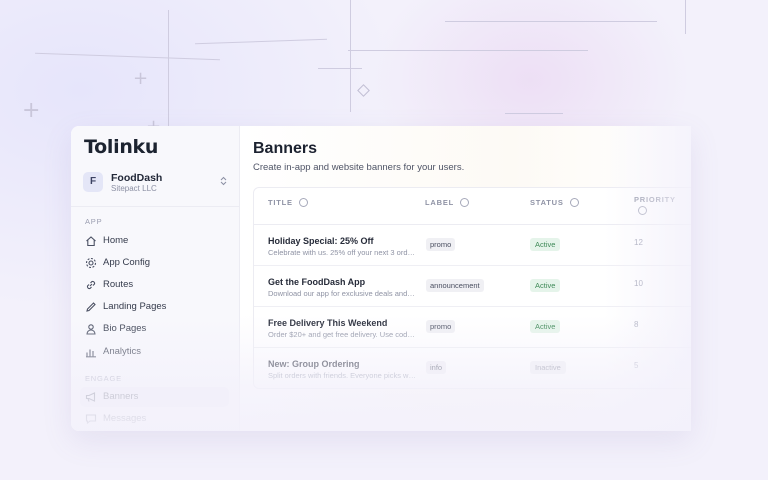 This screenshot has width=768, height=480. I want to click on gear-icon, so click(91, 263).